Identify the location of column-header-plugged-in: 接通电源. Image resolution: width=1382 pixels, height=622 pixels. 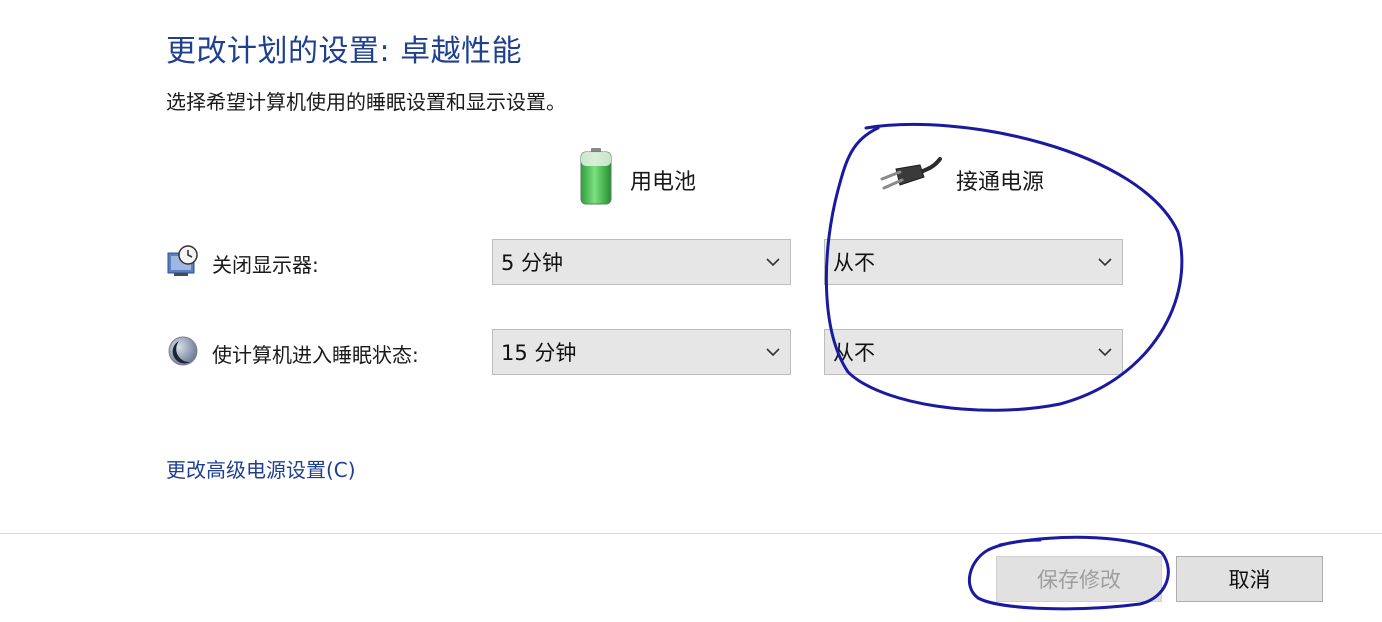
(961, 180).